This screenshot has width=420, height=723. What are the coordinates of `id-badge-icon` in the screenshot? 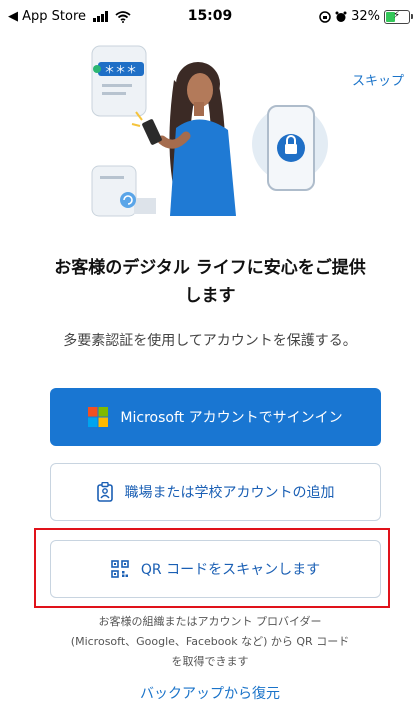 It's located at (104, 492).